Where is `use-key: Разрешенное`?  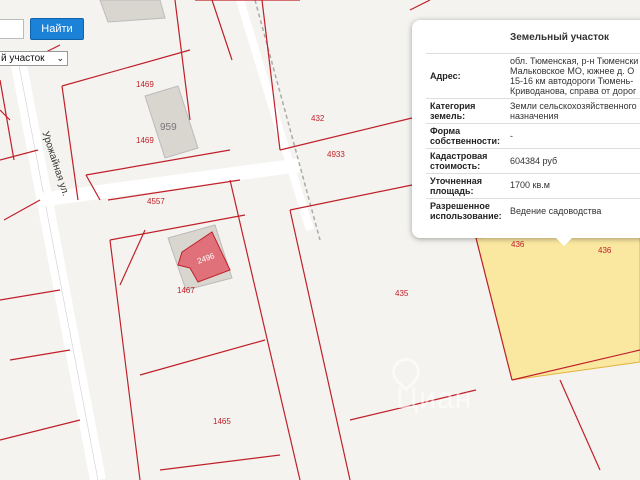
use-key: Разрешенное is located at coordinates (460, 206).